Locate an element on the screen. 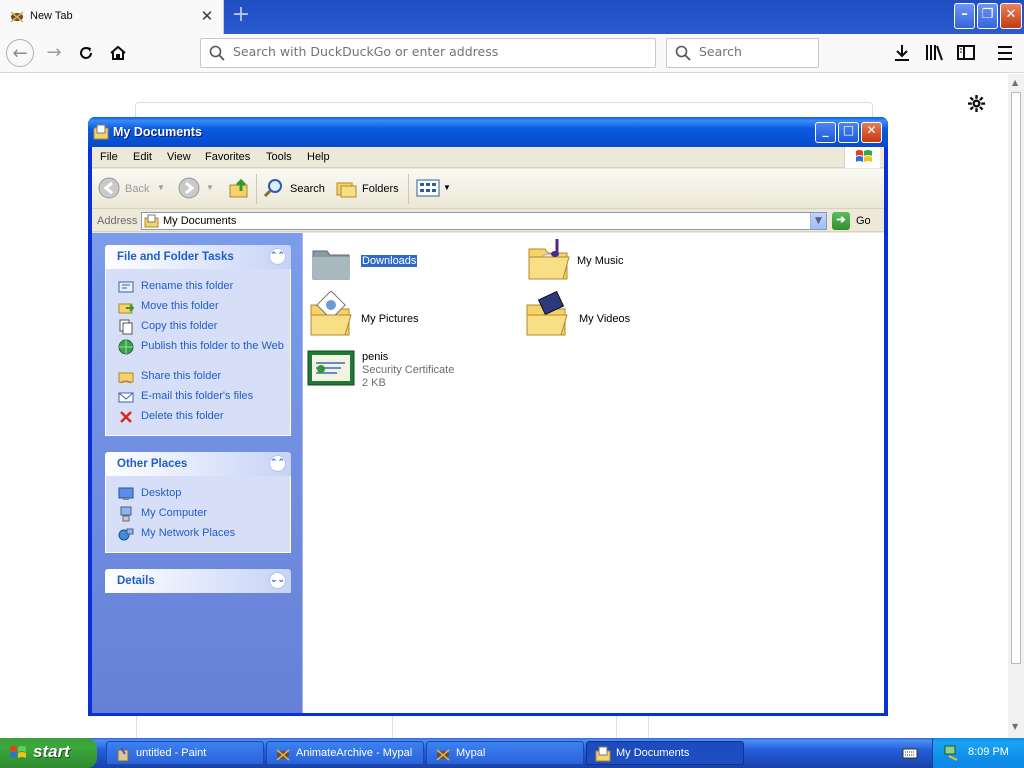 This screenshot has height=768, width=1024. task-animatearchive-mypal: AnimateArchive - Mypal is located at coordinates (345, 753).